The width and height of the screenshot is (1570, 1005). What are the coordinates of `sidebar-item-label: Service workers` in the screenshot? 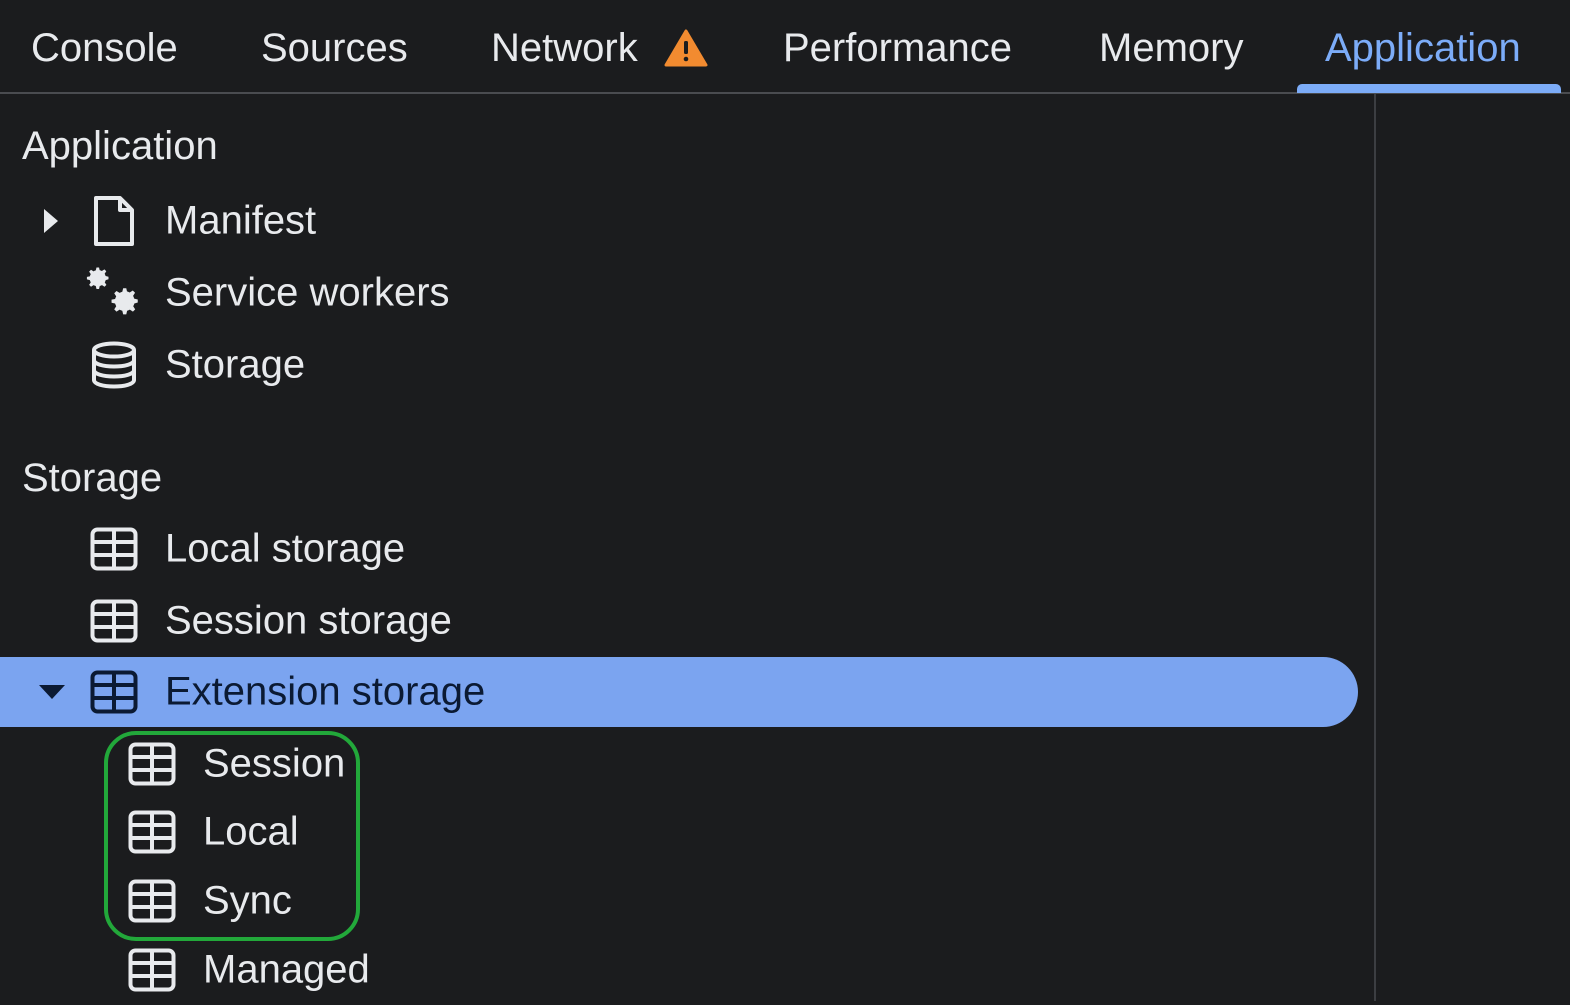 It's located at (307, 292).